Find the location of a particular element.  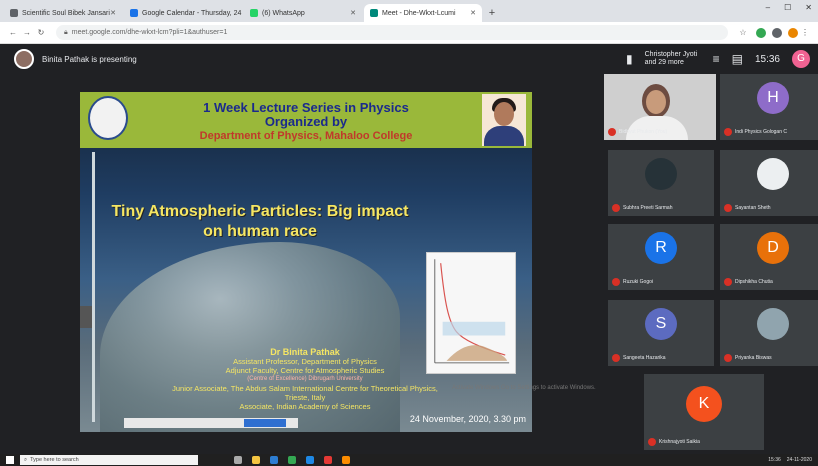

participant-avatar: S is located at coordinates (661, 324).